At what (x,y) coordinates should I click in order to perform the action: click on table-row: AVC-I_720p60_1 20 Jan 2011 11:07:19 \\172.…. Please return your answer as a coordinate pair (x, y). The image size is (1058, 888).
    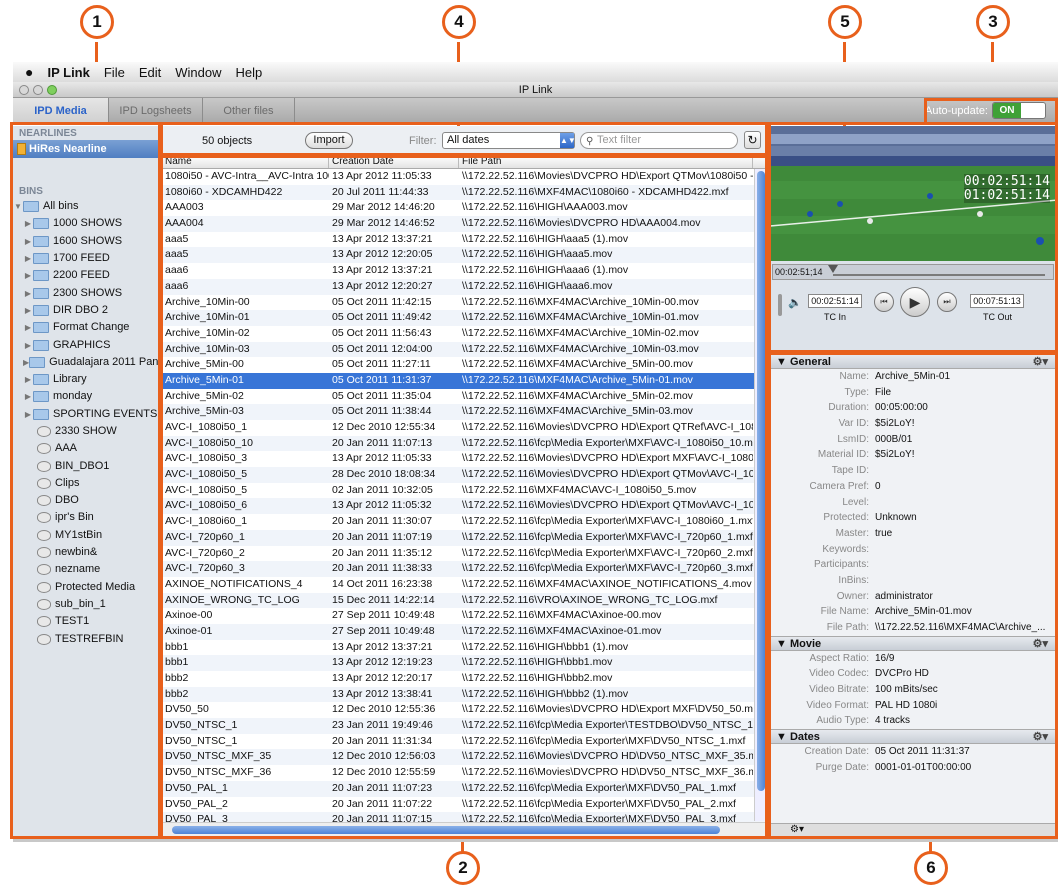
    Looking at the image, I should click on (464, 537).